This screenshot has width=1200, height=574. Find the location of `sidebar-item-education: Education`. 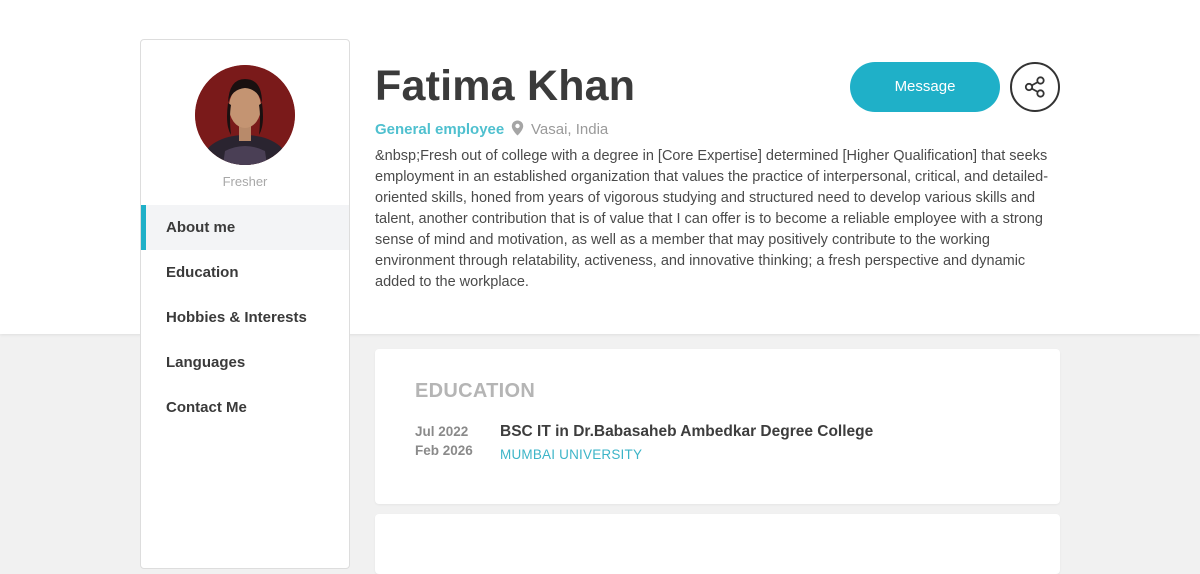

sidebar-item-education: Education is located at coordinates (245, 272).